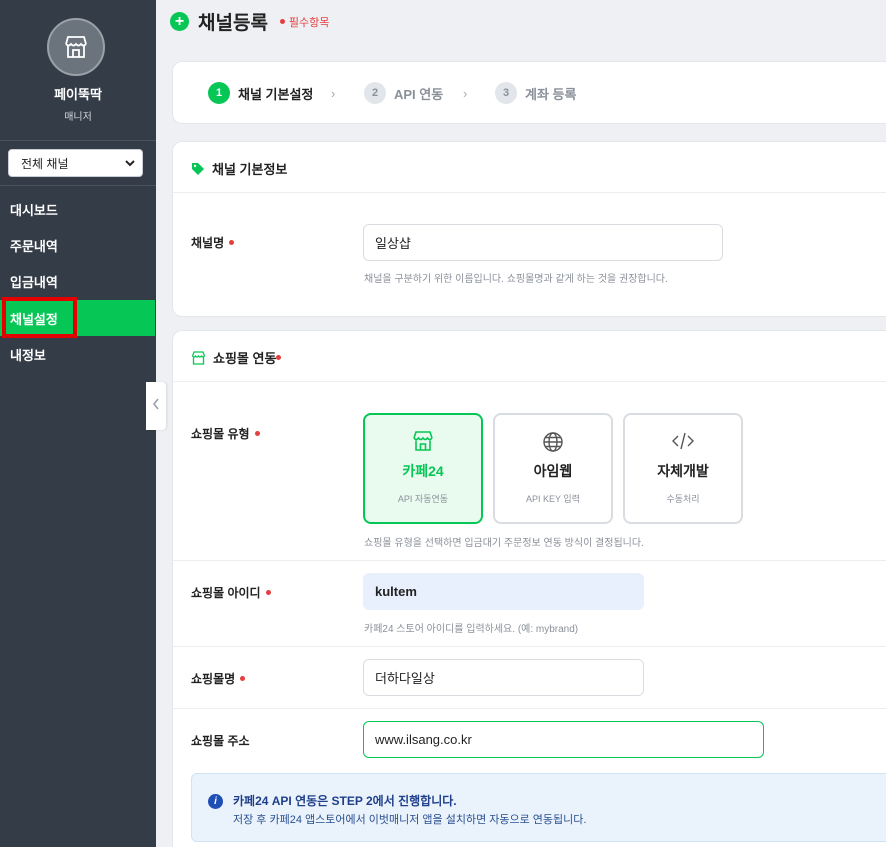 The width and height of the screenshot is (886, 847). I want to click on section-title: 채널 기본정보, so click(239, 168).